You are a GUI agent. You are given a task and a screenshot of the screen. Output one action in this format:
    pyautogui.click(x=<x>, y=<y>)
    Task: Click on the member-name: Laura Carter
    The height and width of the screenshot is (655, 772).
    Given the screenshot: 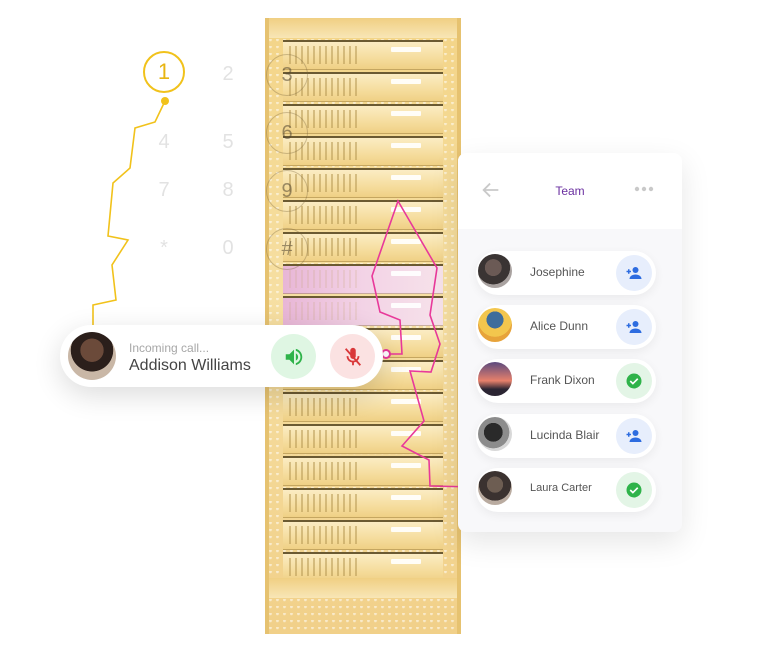 What is the action you would take?
    pyautogui.click(x=561, y=488)
    